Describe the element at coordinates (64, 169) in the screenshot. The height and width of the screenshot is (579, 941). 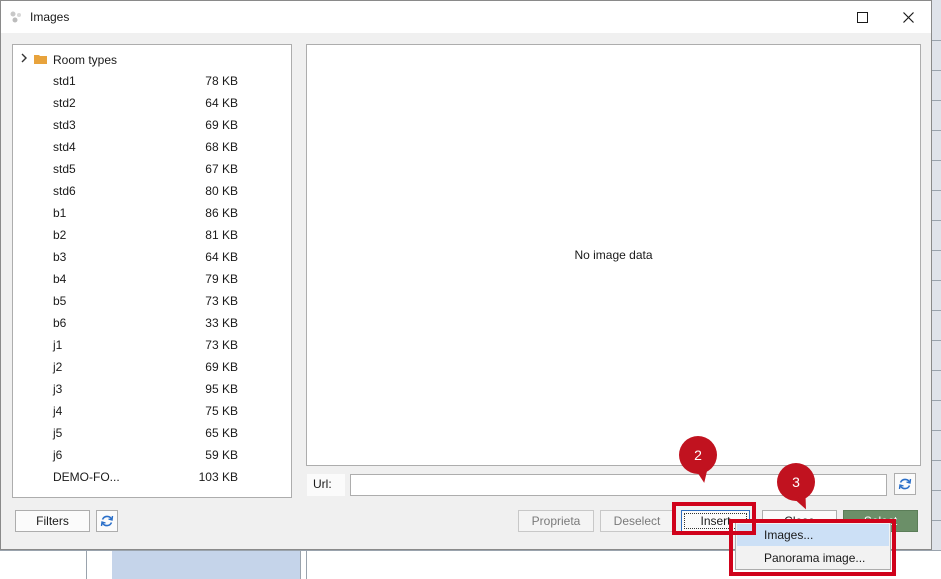
I see `image-name: std5` at that location.